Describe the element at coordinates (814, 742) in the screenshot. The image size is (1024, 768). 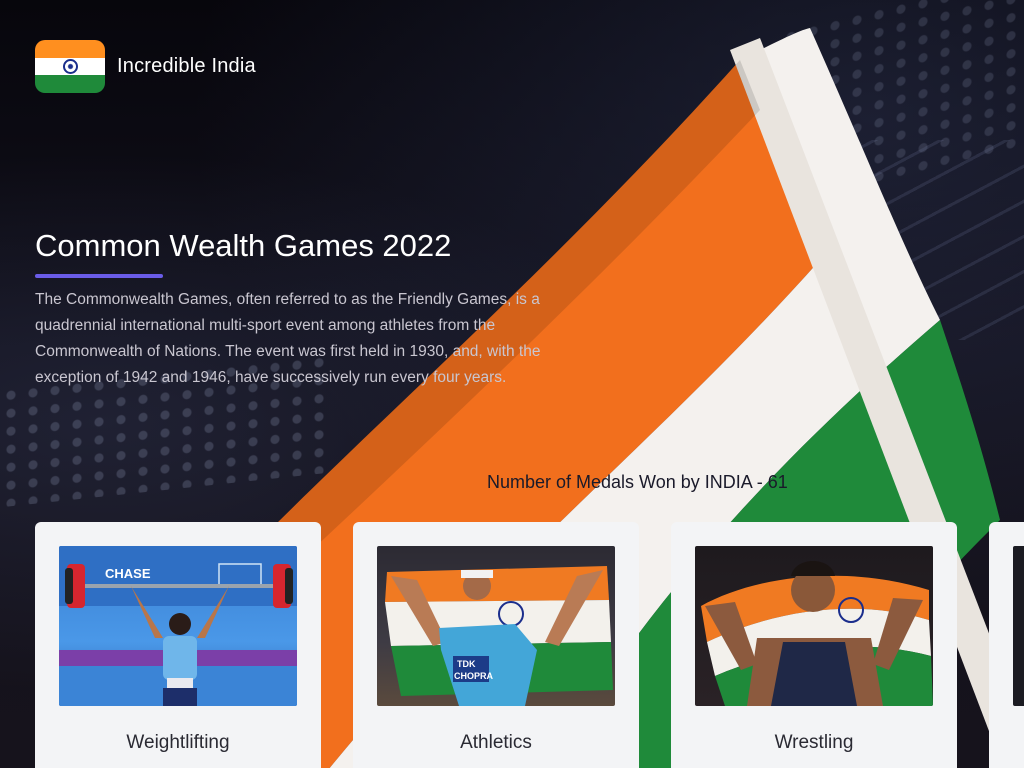
I see `card-title-wrestling: Wrestling` at that location.